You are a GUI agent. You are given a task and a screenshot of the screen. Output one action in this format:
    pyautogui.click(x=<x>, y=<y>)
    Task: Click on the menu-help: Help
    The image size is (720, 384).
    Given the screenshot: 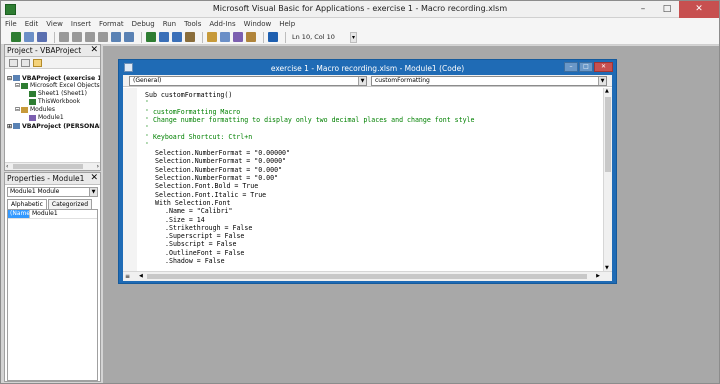 What is the action you would take?
    pyautogui.click(x=287, y=24)
    